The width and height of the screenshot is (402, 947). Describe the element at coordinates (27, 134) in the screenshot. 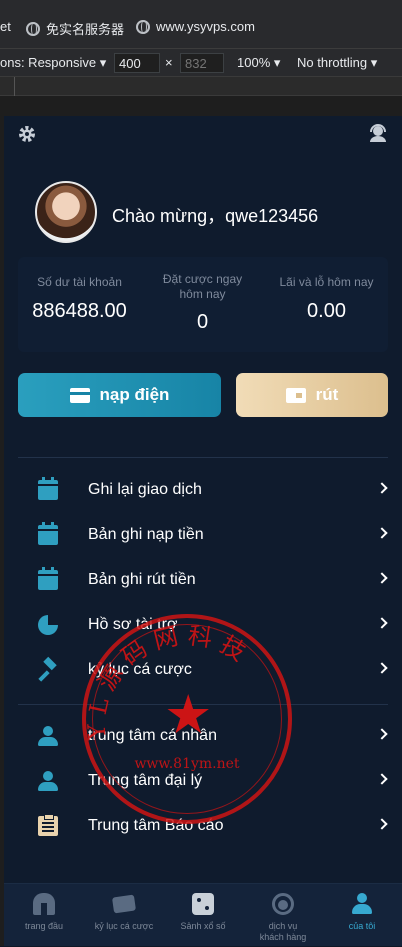

I see `settings-gear-icon` at that location.